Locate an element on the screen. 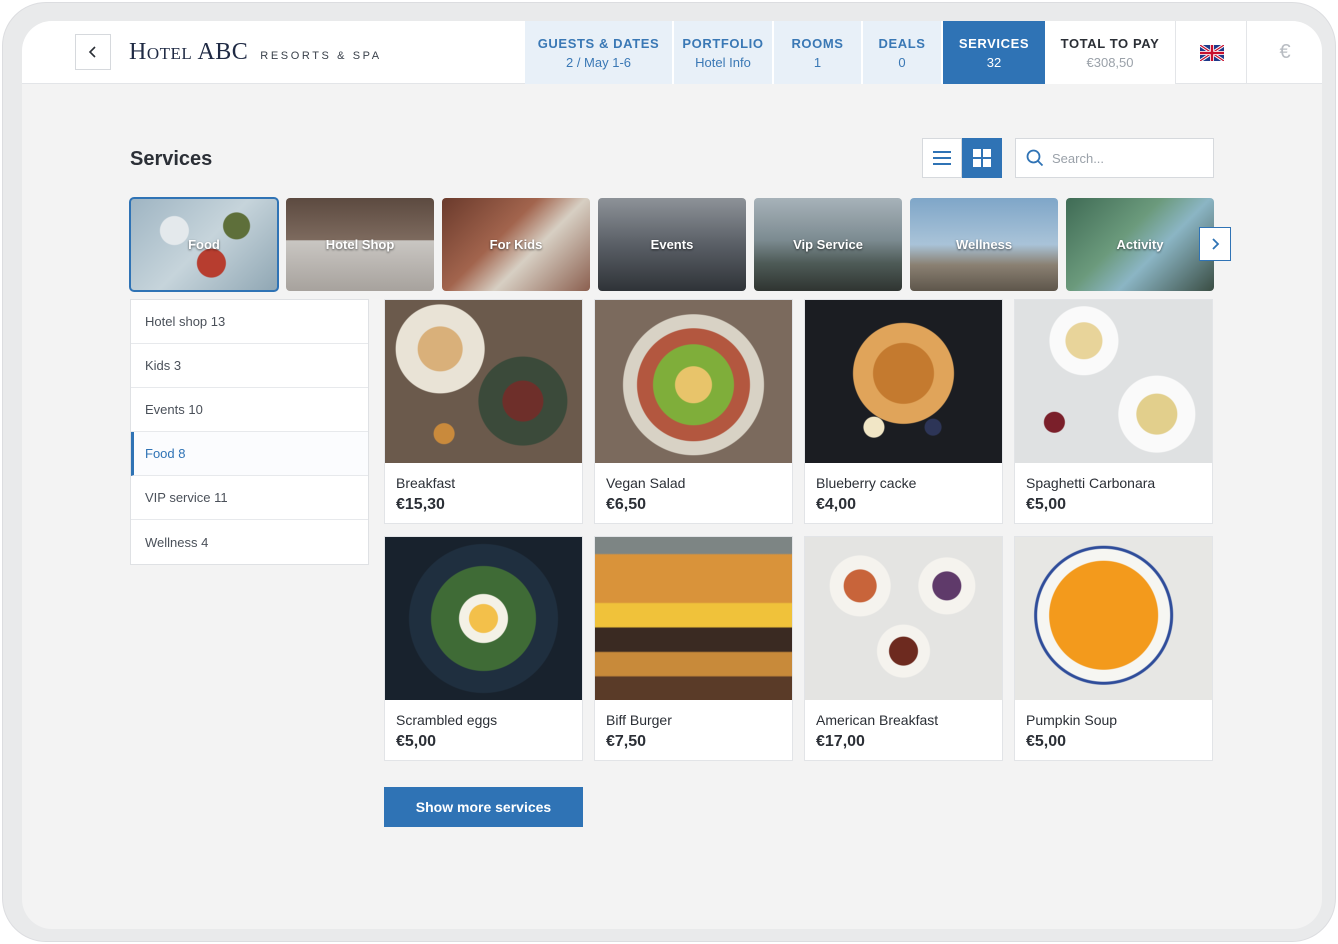  product-card: American Breakfast €17,00 is located at coordinates (903, 648).